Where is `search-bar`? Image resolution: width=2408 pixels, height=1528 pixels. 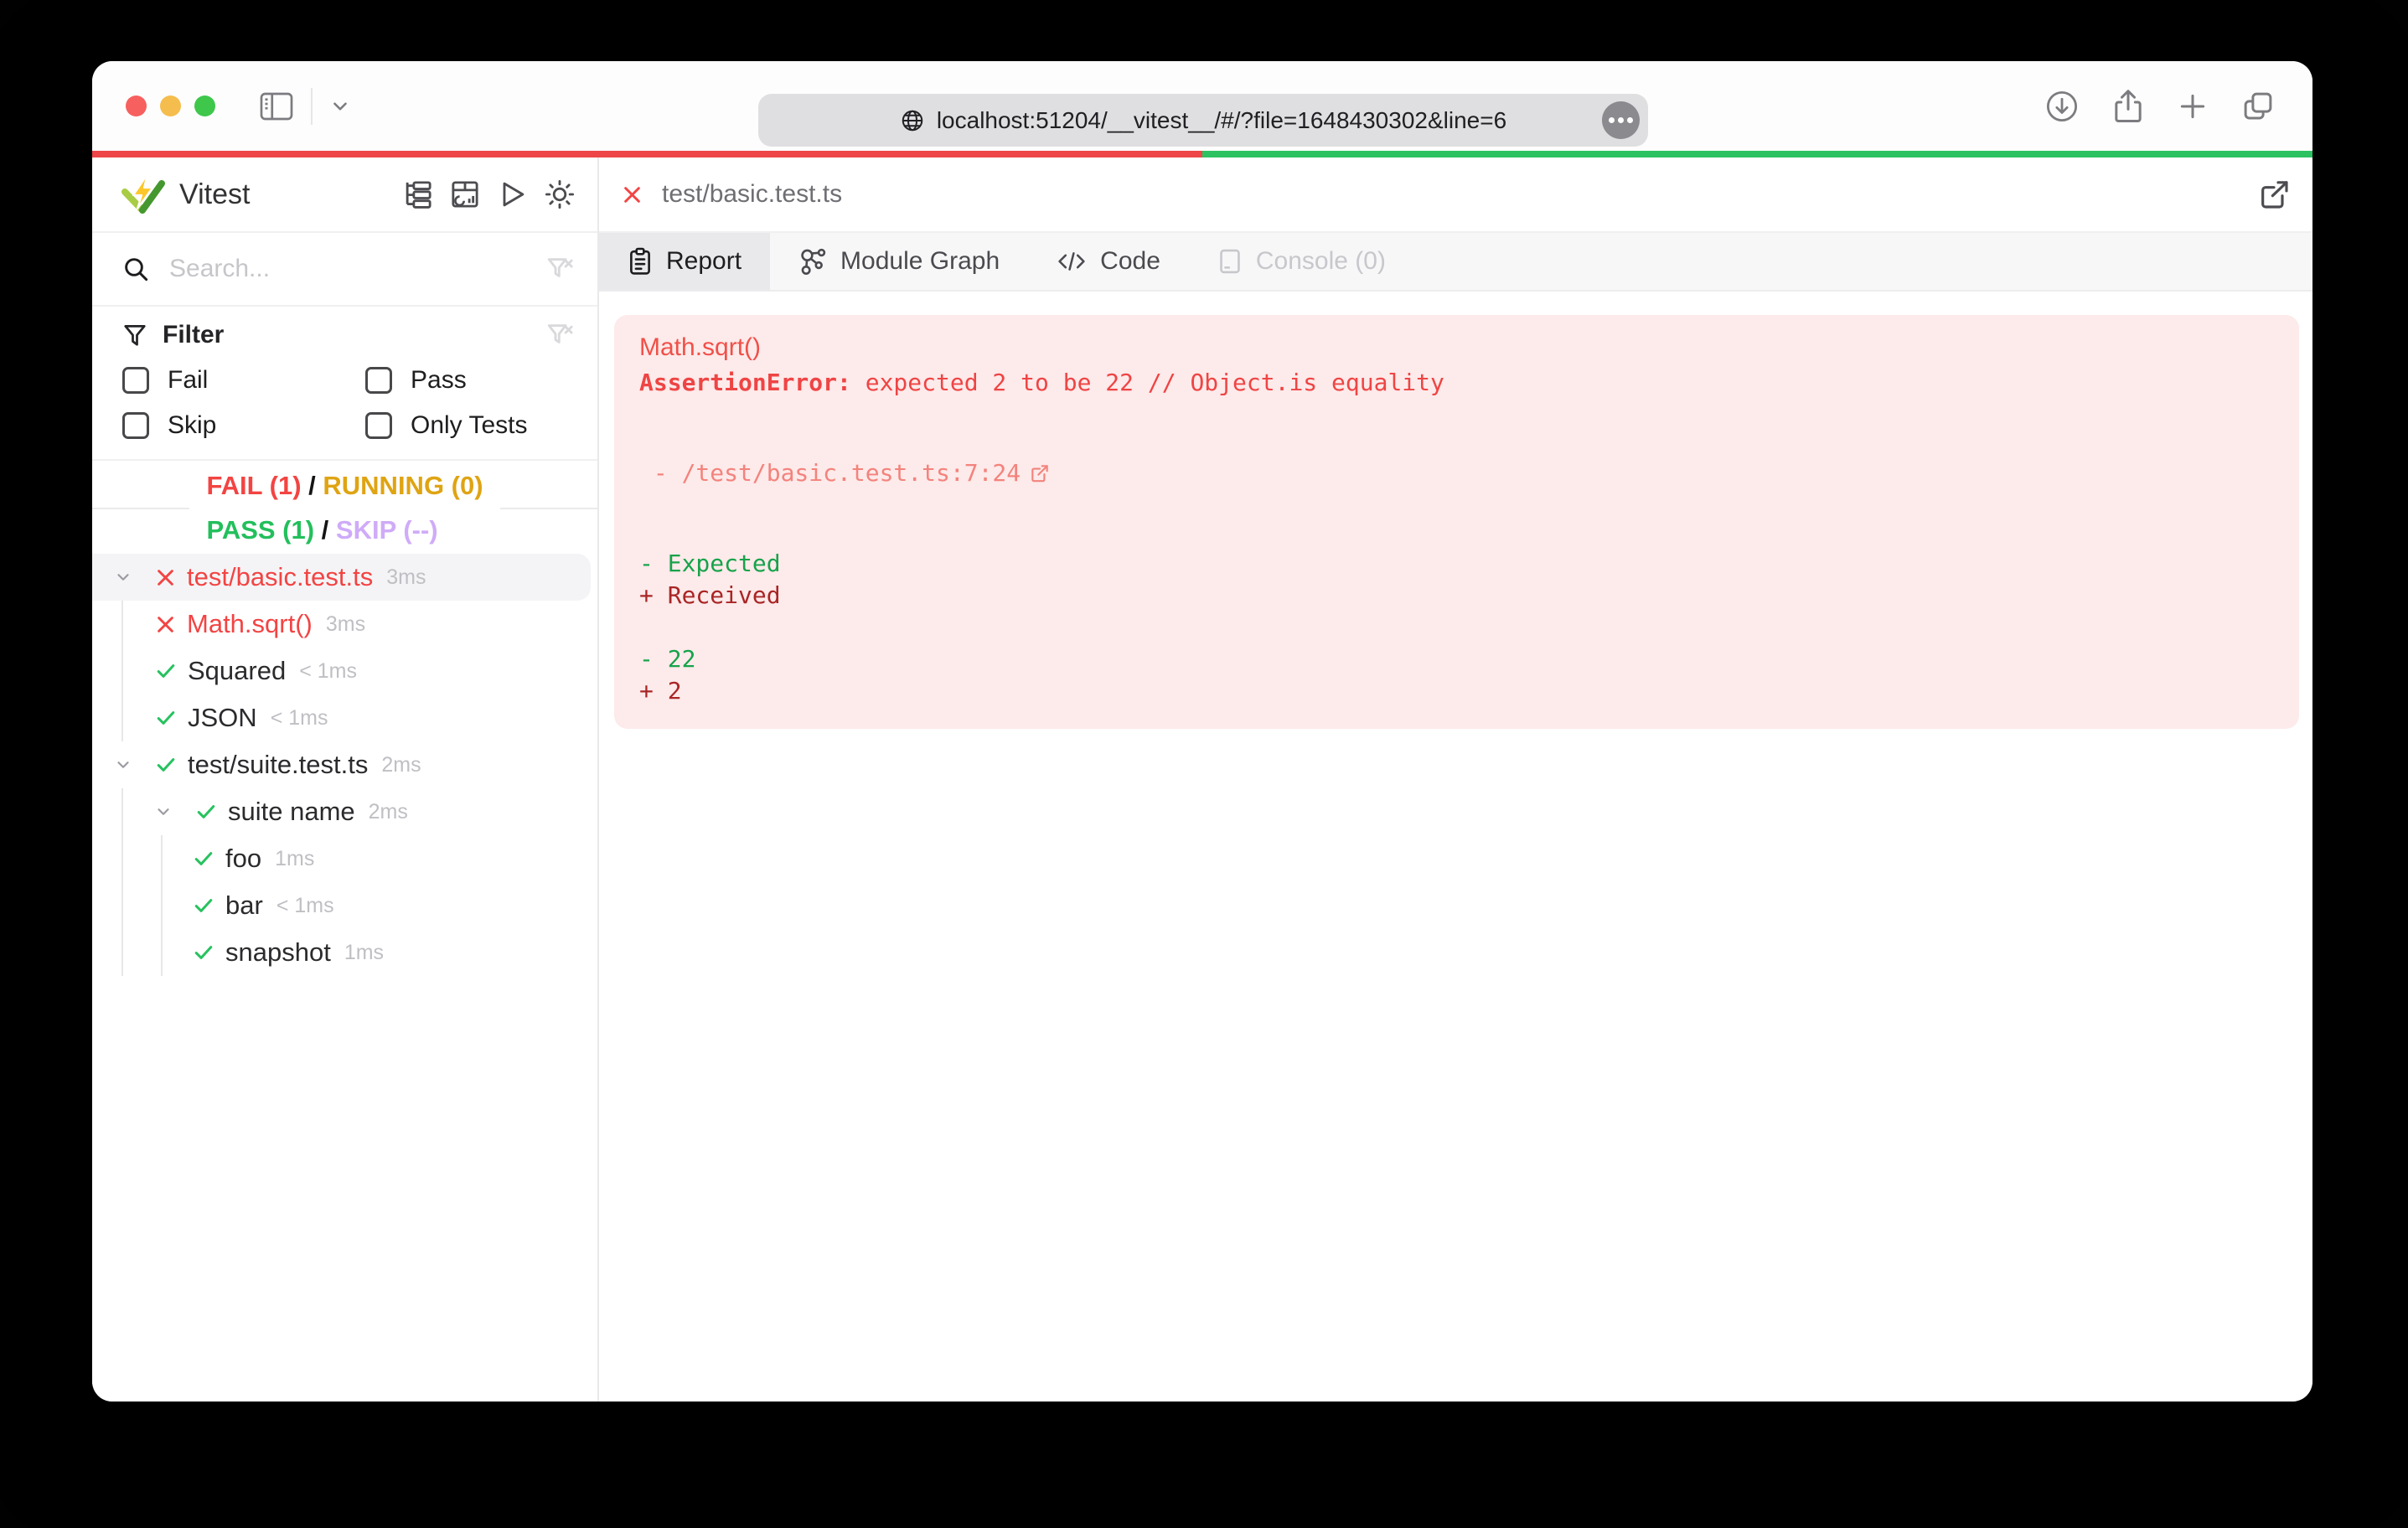
search-bar is located at coordinates (344, 270).